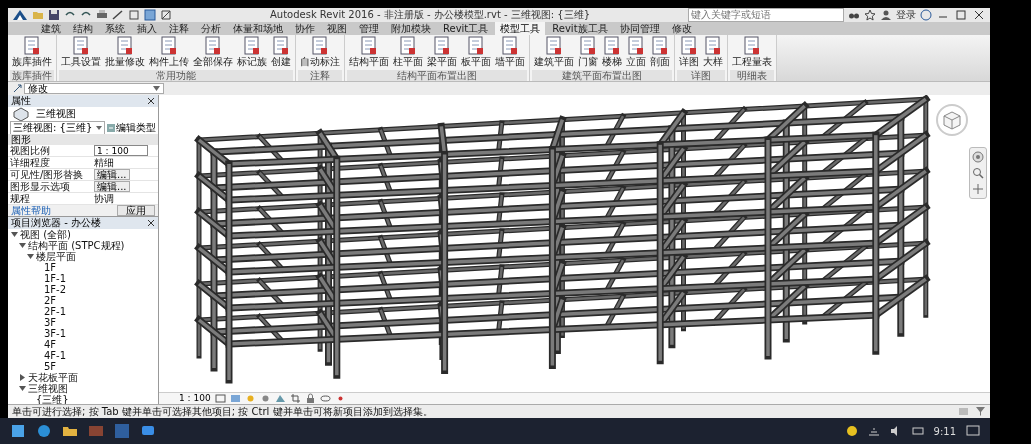 The height and width of the screenshot is (444, 1031). I want to click on tree-item: 楼层平面, so click(56, 256).